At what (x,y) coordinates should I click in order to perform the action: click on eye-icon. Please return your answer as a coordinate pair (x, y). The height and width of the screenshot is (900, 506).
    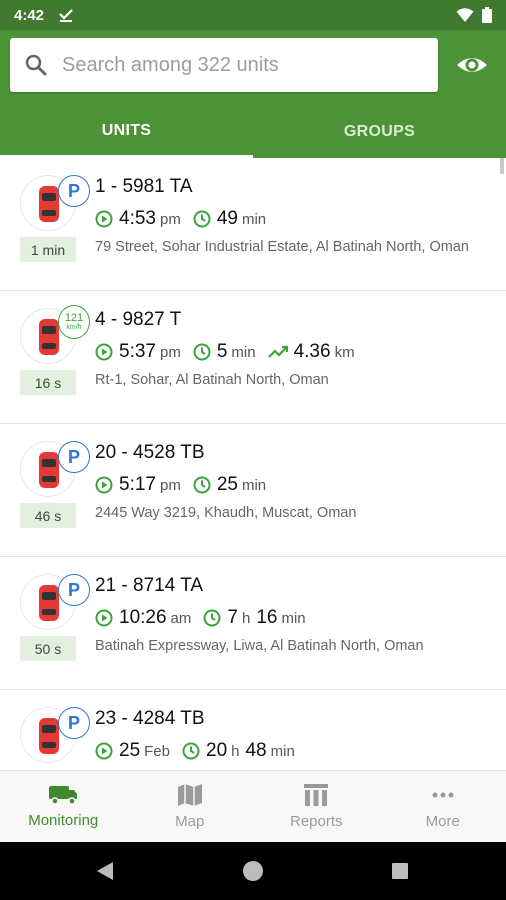
    Looking at the image, I should click on (472, 65).